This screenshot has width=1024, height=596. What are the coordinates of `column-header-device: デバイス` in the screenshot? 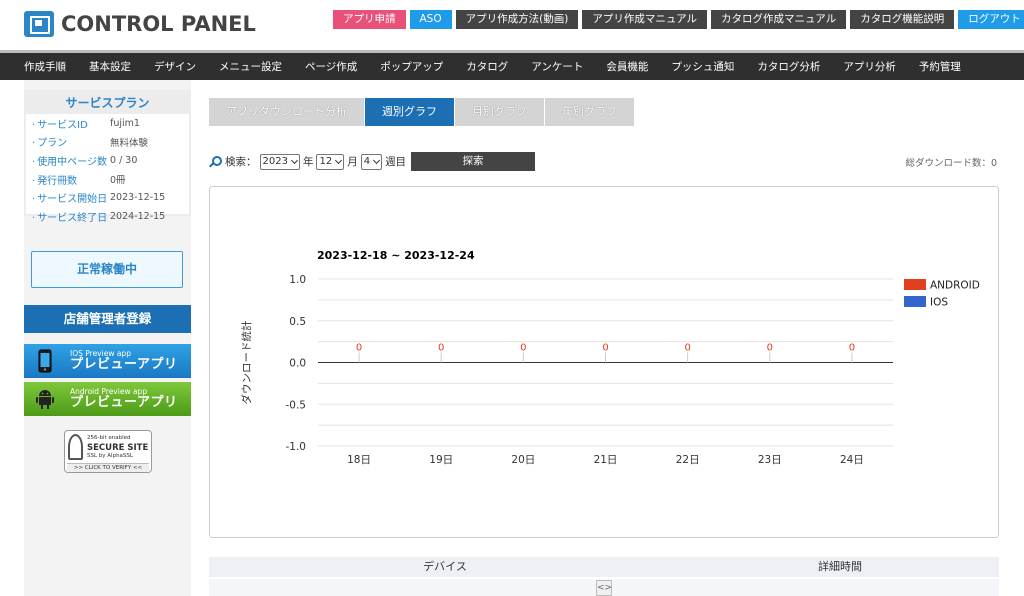 It's located at (445, 567).